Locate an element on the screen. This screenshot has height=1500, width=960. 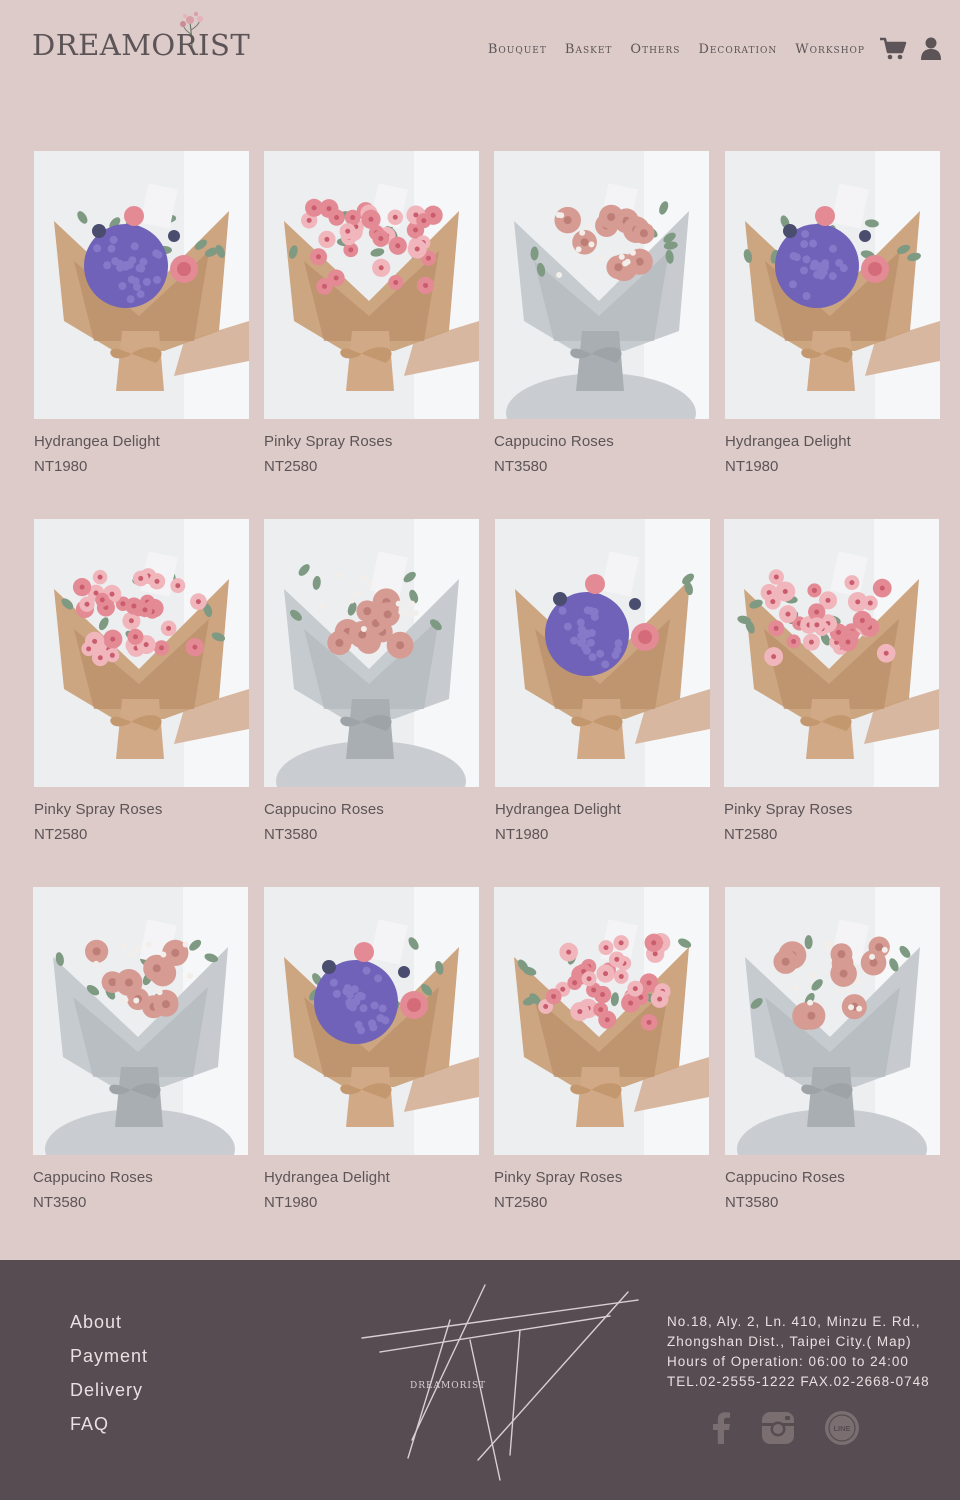
instagram-icon is located at coordinates (778, 1428).